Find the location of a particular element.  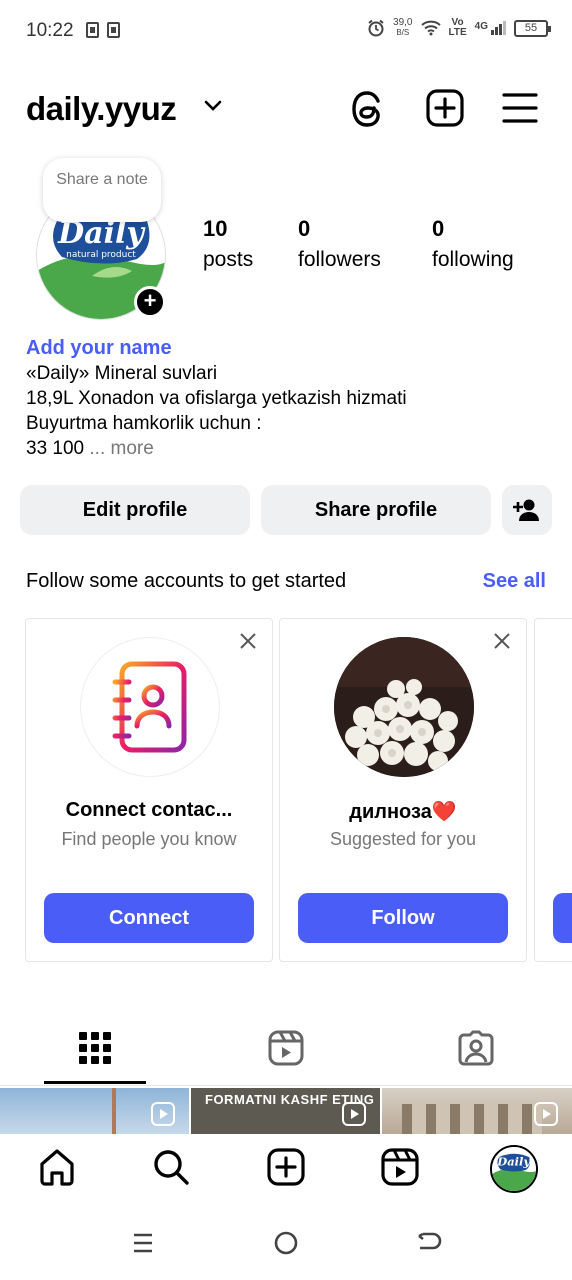

tab-reels is located at coordinates (285, 1055).